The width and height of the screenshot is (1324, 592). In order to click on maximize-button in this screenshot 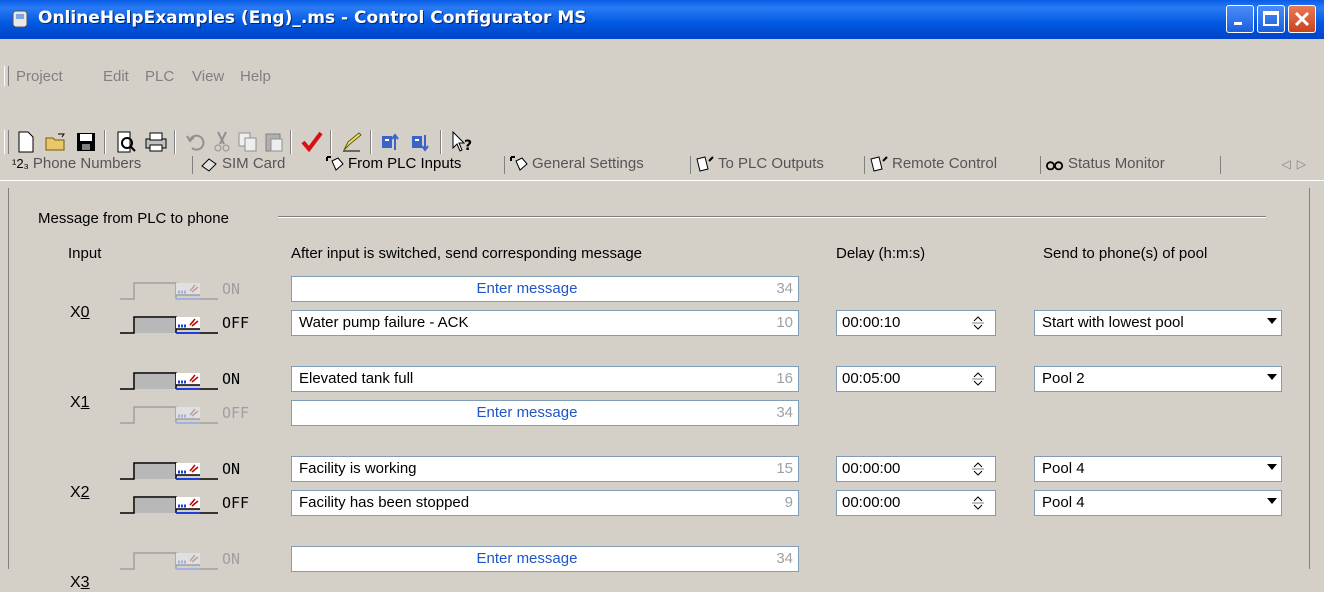, I will do `click(1271, 19)`.